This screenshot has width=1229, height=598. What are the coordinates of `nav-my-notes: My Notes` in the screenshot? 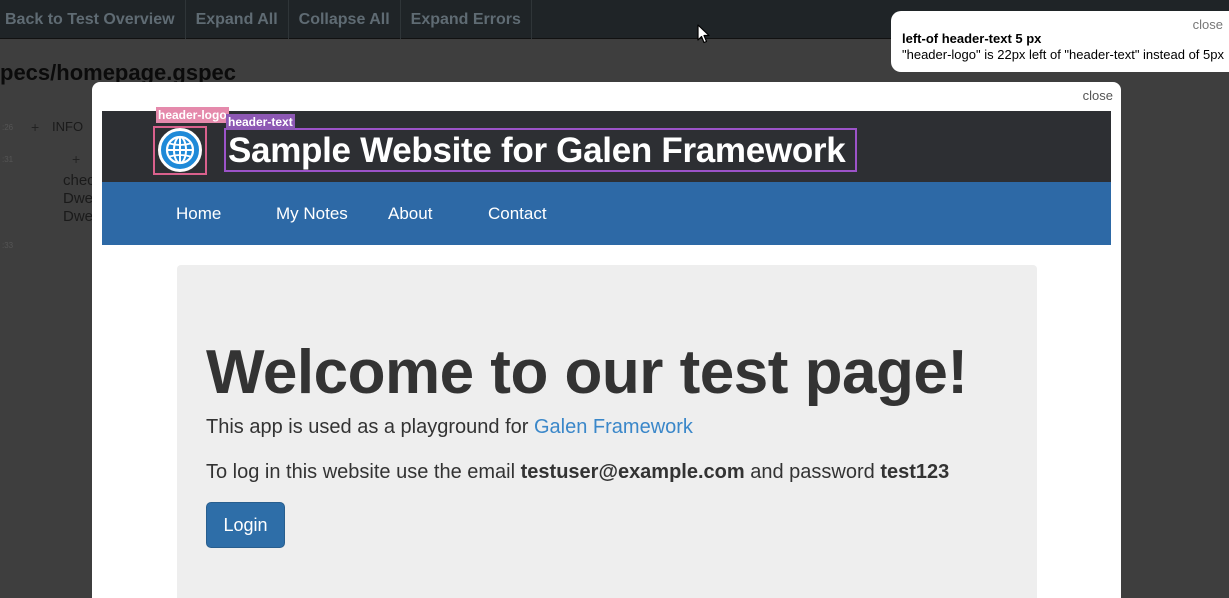 It's located at (312, 214).